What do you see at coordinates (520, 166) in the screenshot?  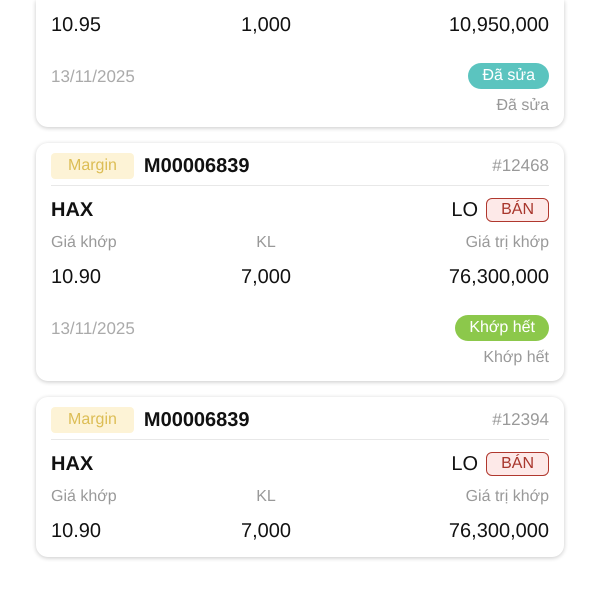 I see `order-number: #12468` at bounding box center [520, 166].